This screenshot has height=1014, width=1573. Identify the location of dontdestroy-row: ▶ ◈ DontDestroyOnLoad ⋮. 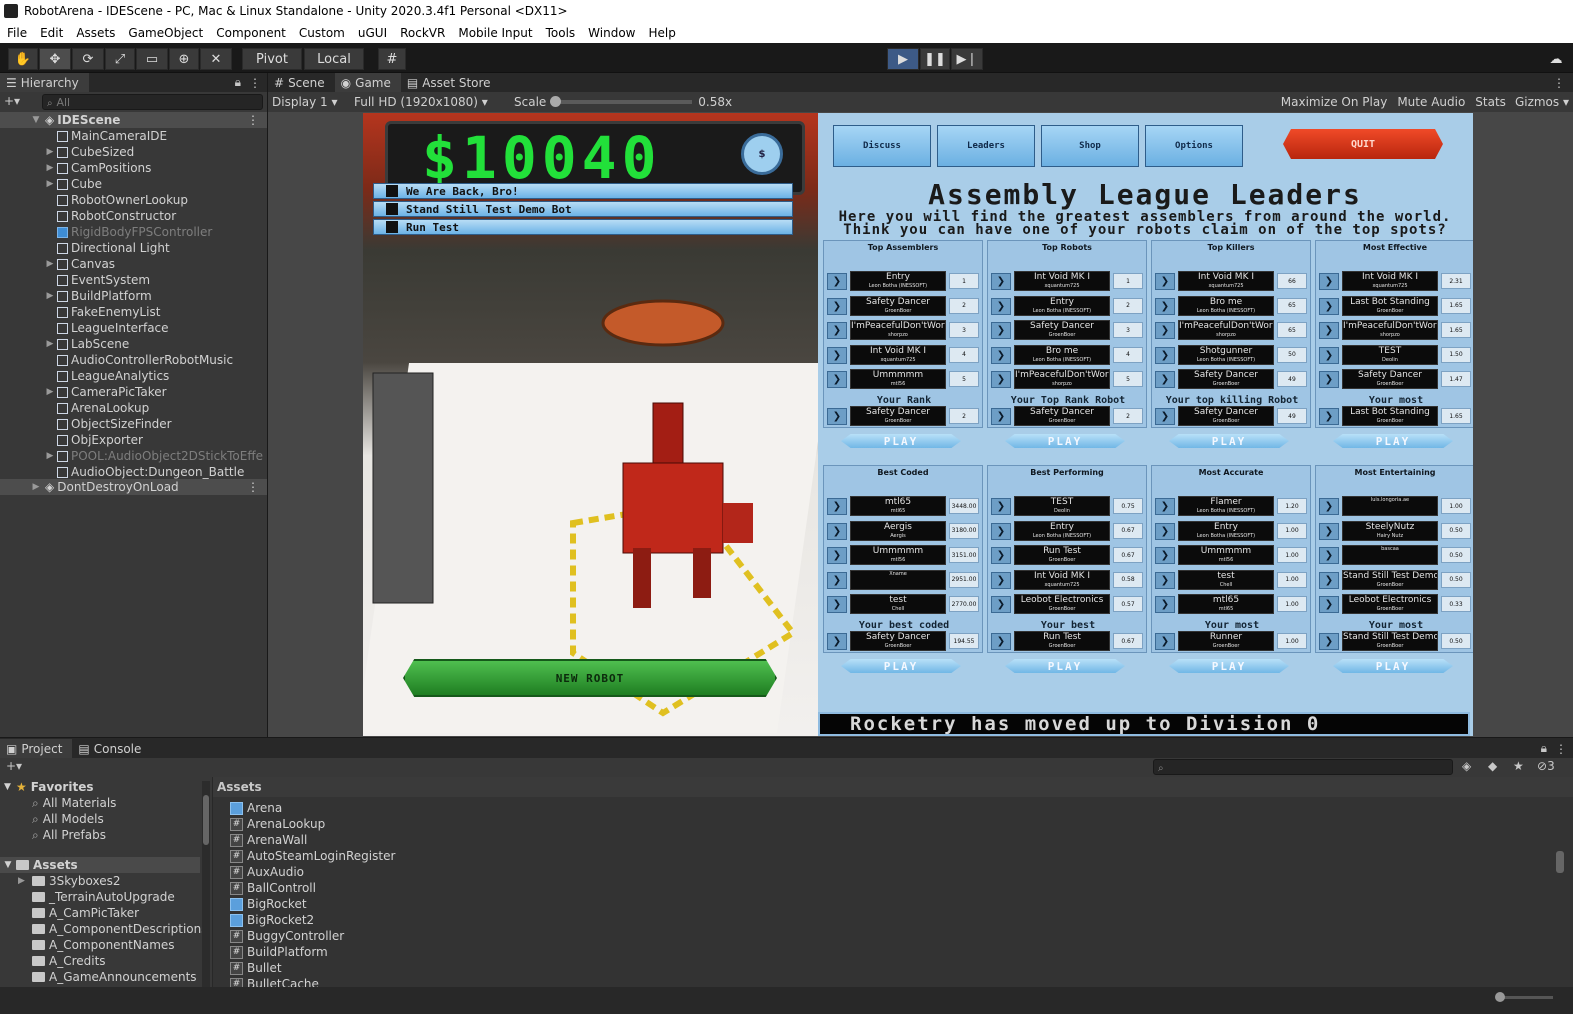
(133, 487).